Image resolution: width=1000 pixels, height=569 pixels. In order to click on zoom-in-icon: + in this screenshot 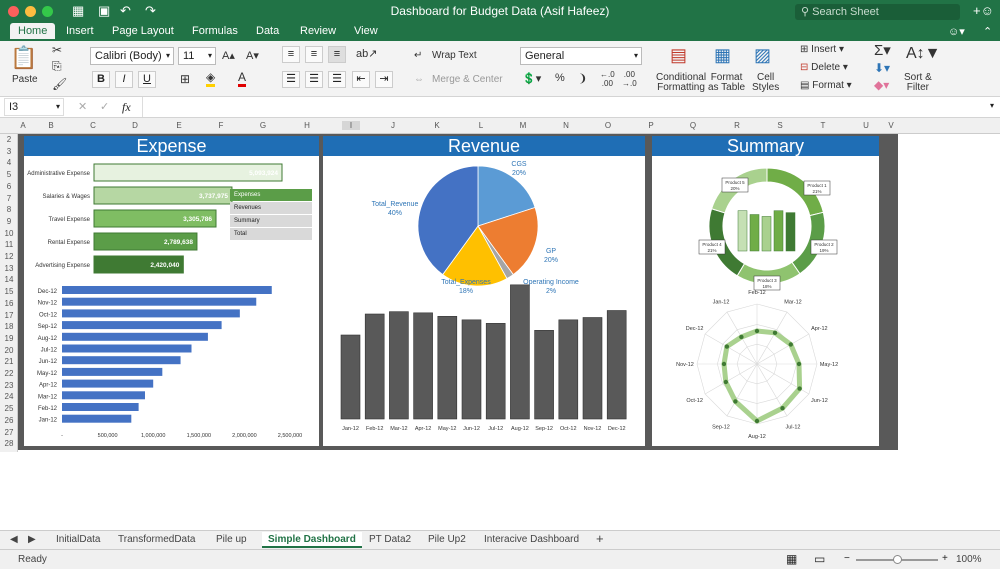, I will do `click(945, 558)`.